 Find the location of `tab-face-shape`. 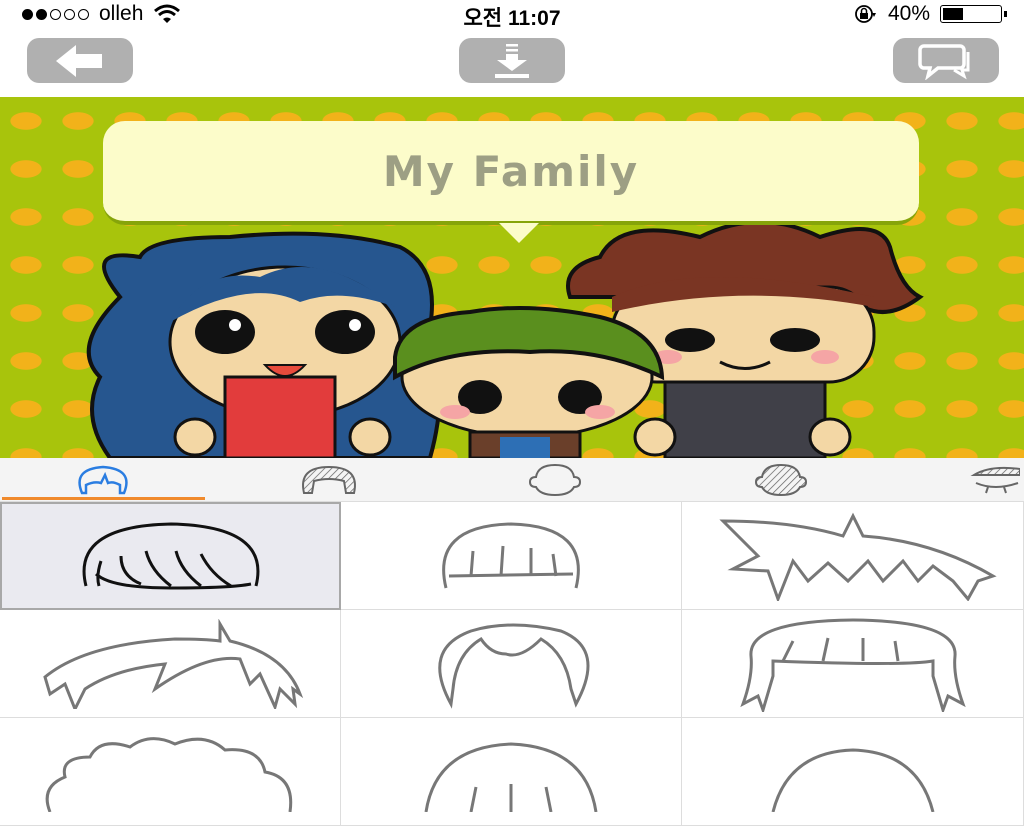

tab-face-shape is located at coordinates (554, 480).